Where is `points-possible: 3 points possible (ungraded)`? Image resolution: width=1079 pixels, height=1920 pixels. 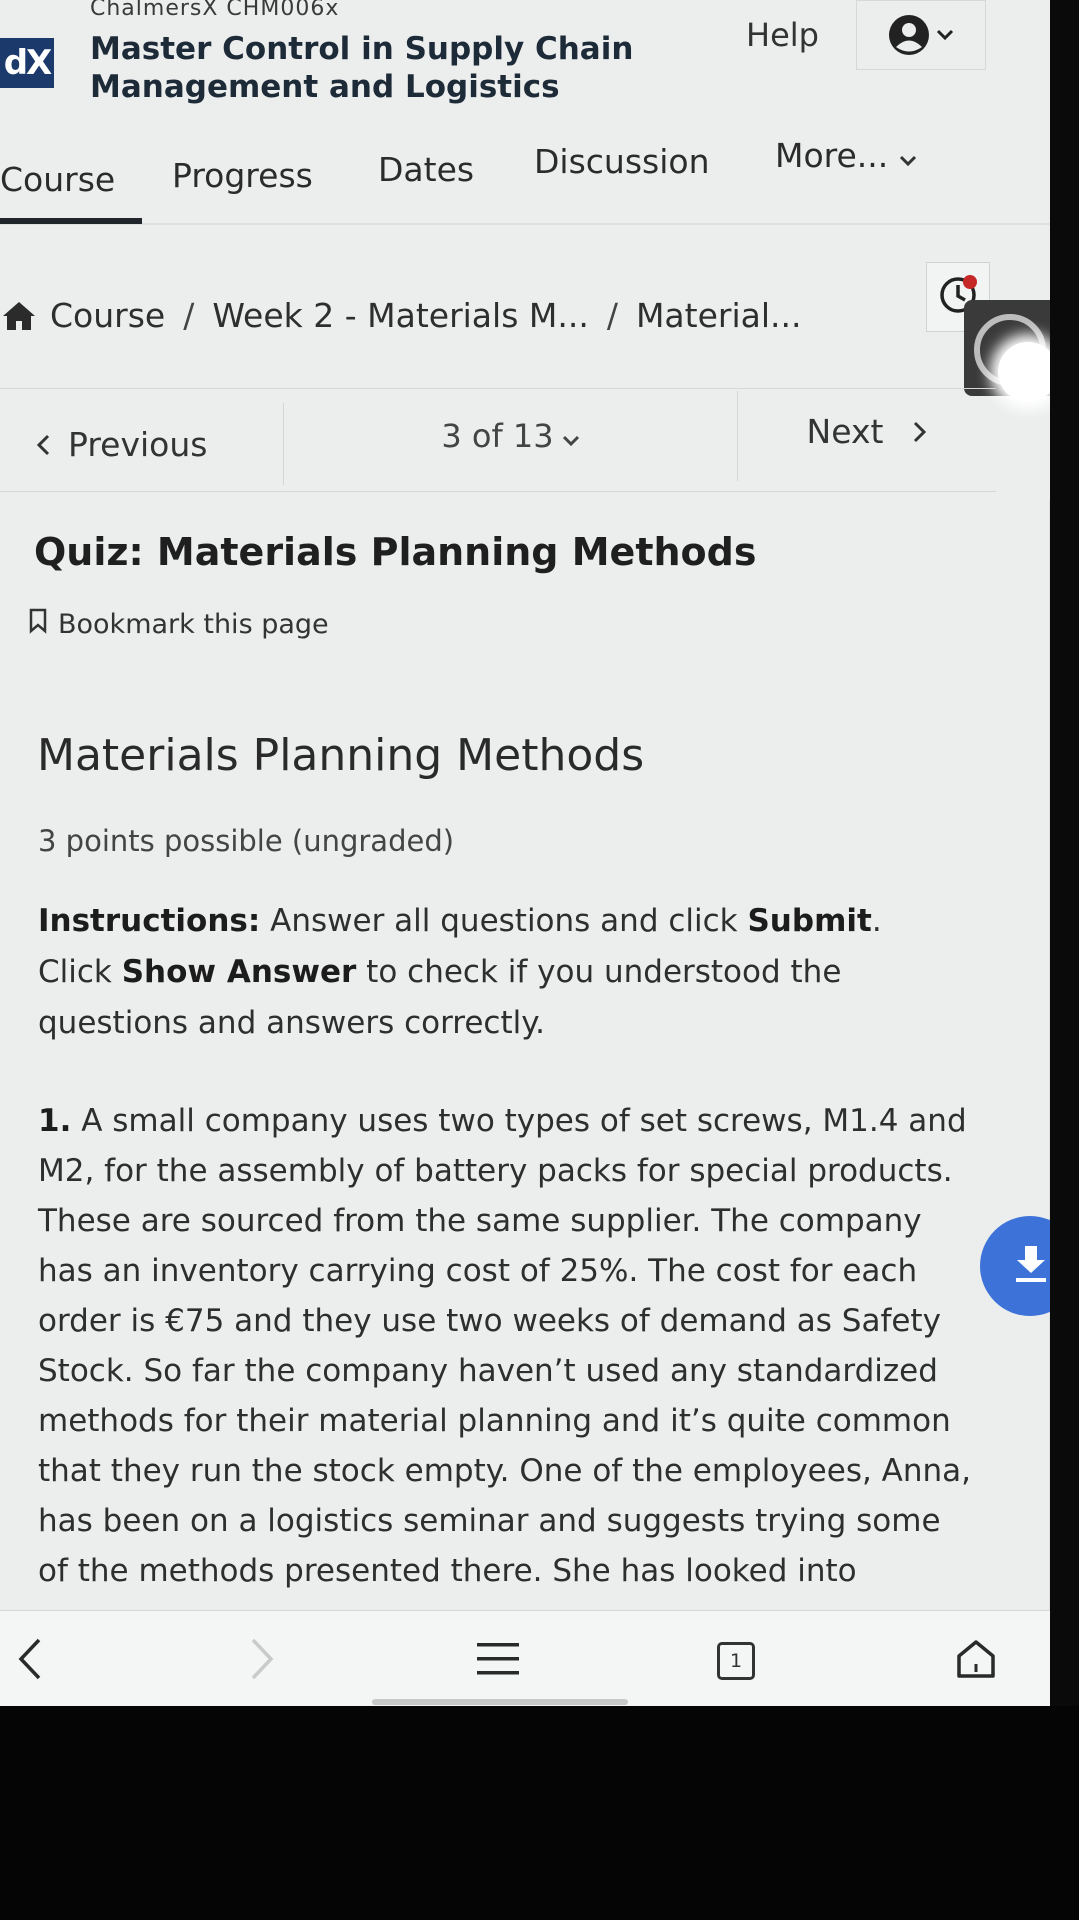 points-possible: 3 points possible (ungraded) is located at coordinates (246, 841).